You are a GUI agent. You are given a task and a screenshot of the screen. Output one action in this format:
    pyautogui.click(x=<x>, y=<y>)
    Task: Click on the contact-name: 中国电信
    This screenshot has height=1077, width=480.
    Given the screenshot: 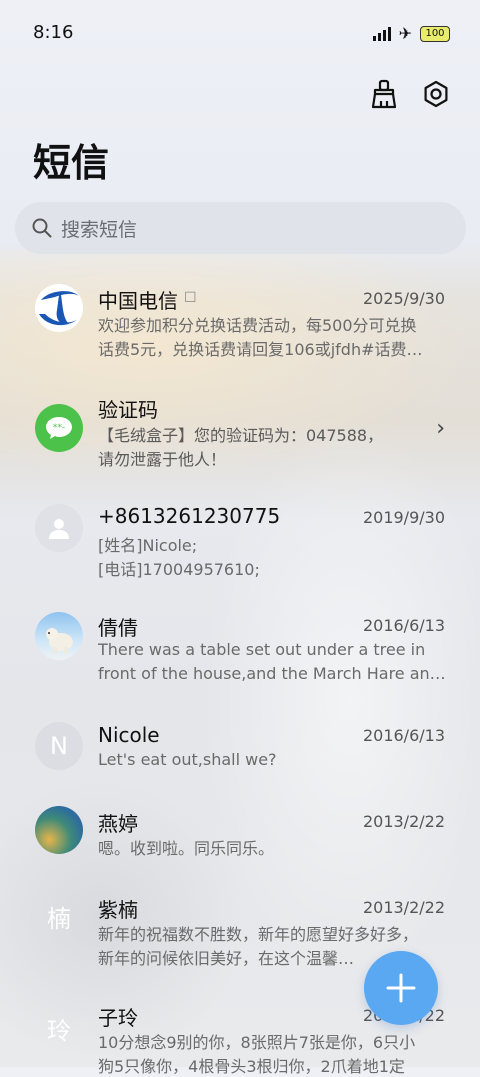 What is the action you would take?
    pyautogui.click(x=138, y=301)
    